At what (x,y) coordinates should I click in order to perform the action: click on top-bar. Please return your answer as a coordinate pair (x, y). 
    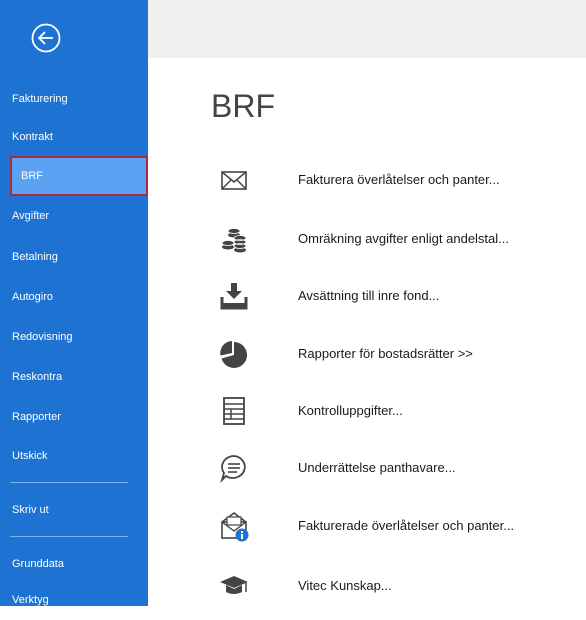
    Looking at the image, I should click on (367, 29).